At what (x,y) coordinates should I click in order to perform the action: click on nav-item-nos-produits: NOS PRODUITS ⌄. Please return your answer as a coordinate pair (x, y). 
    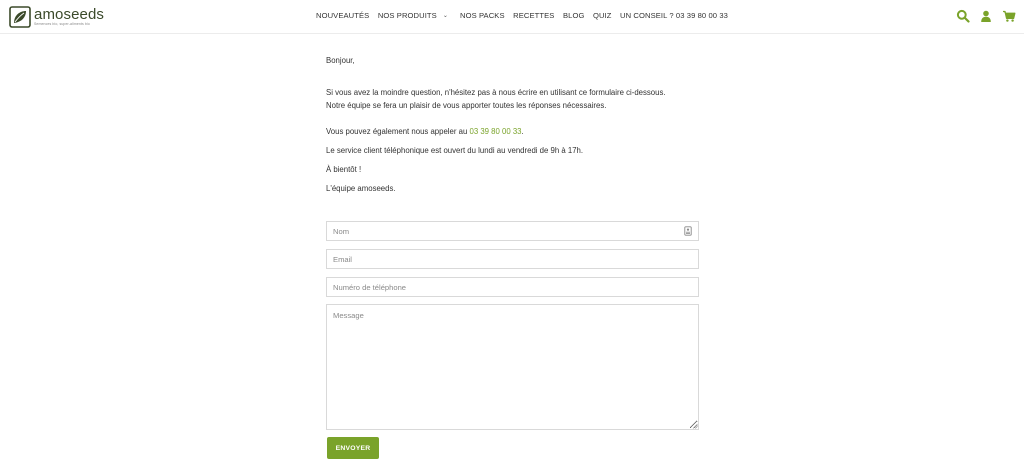
    Looking at the image, I should click on (413, 15).